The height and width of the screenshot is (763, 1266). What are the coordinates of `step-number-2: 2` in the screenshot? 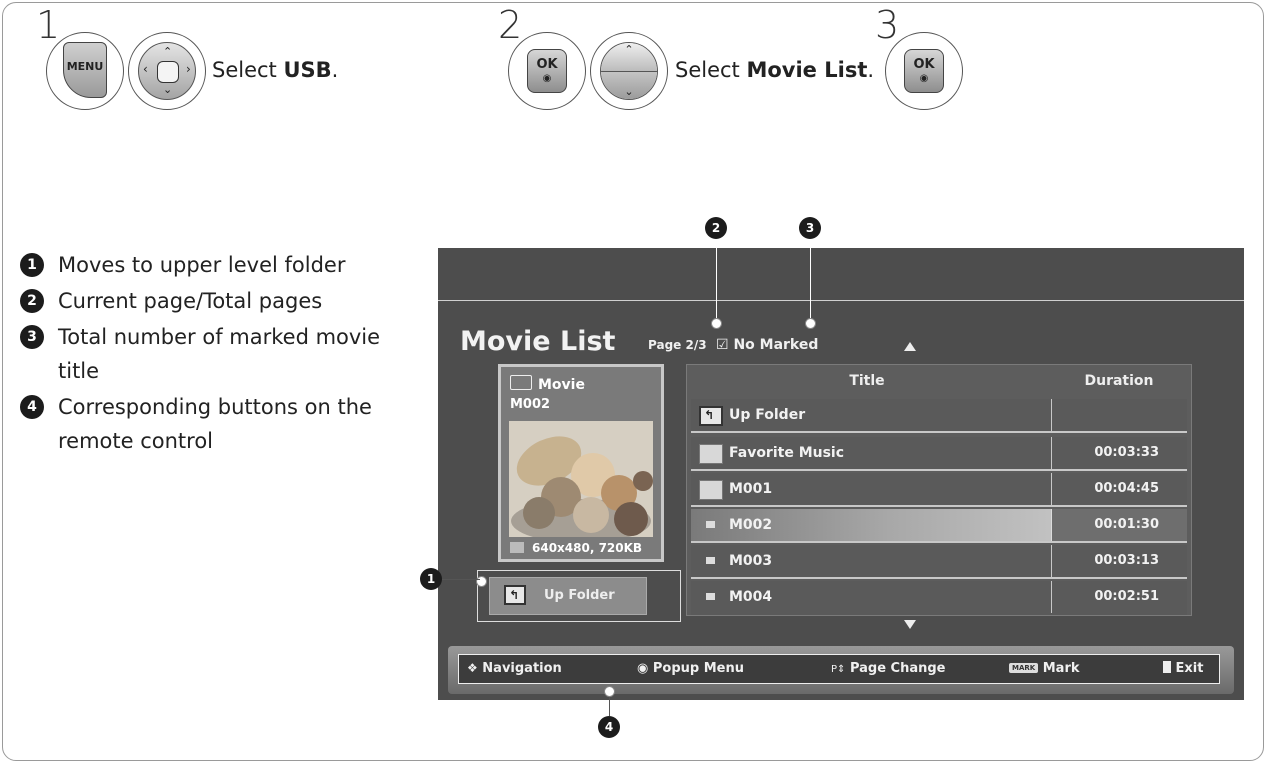 It's located at (510, 25).